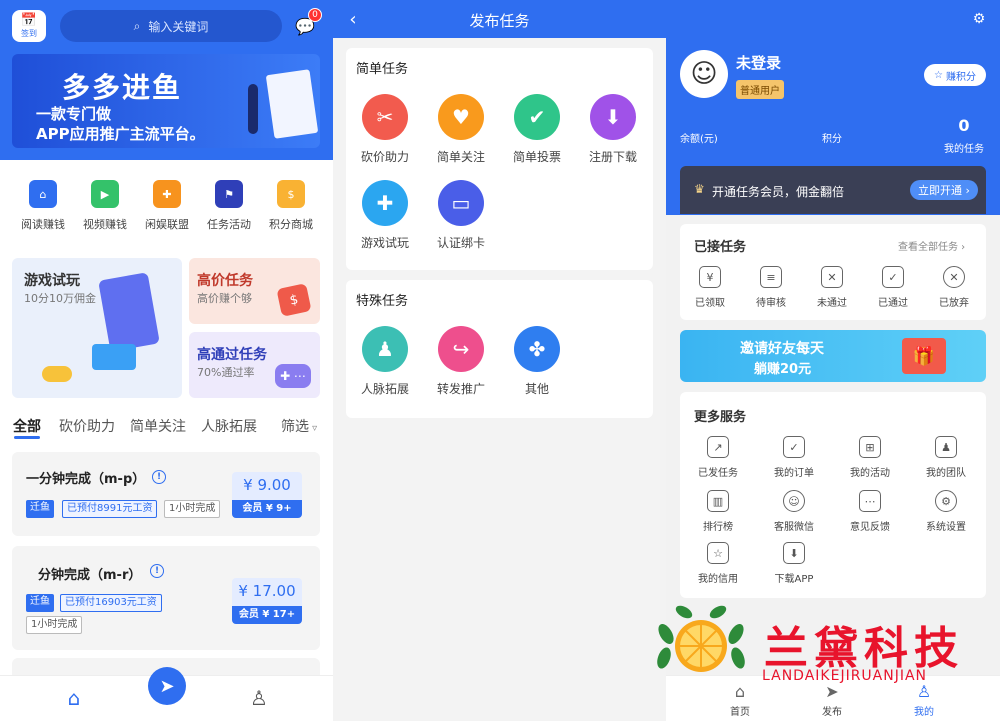 Image resolution: width=1000 pixels, height=721 pixels. I want to click on tab-label: 发布, so click(832, 712).